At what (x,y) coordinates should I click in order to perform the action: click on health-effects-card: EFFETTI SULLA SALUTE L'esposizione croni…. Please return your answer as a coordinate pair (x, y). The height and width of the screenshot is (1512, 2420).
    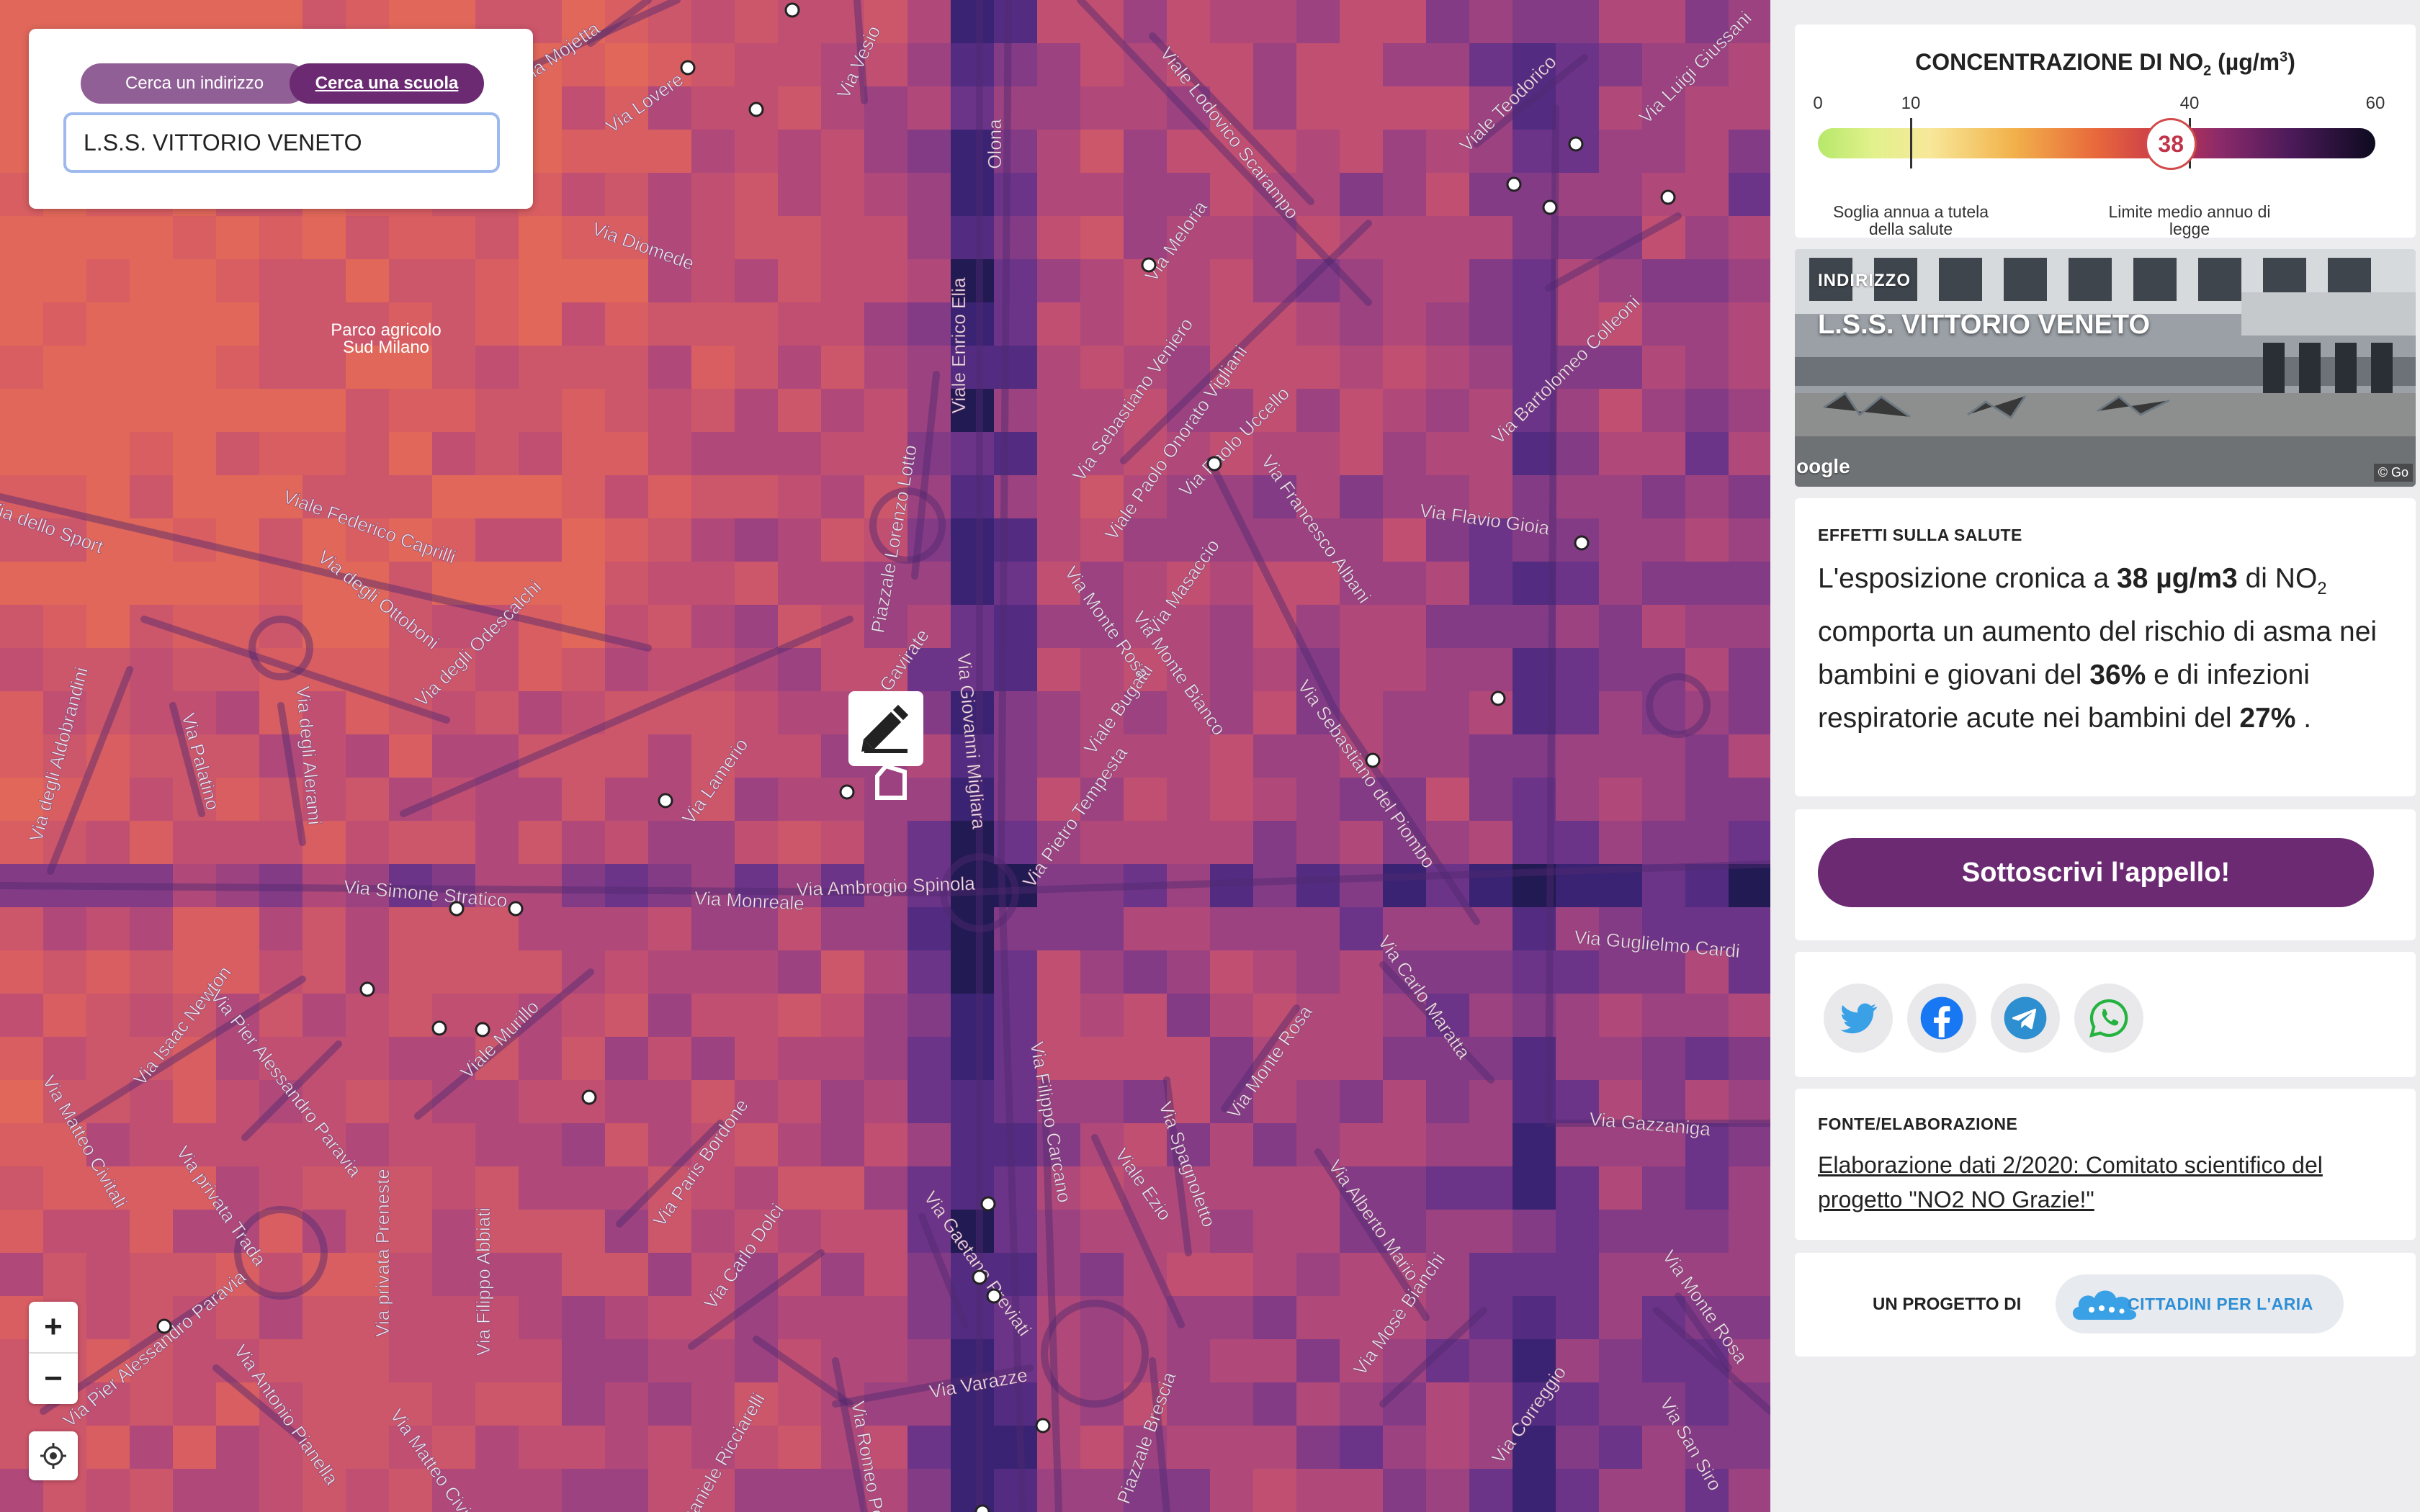
    Looking at the image, I should click on (2105, 647).